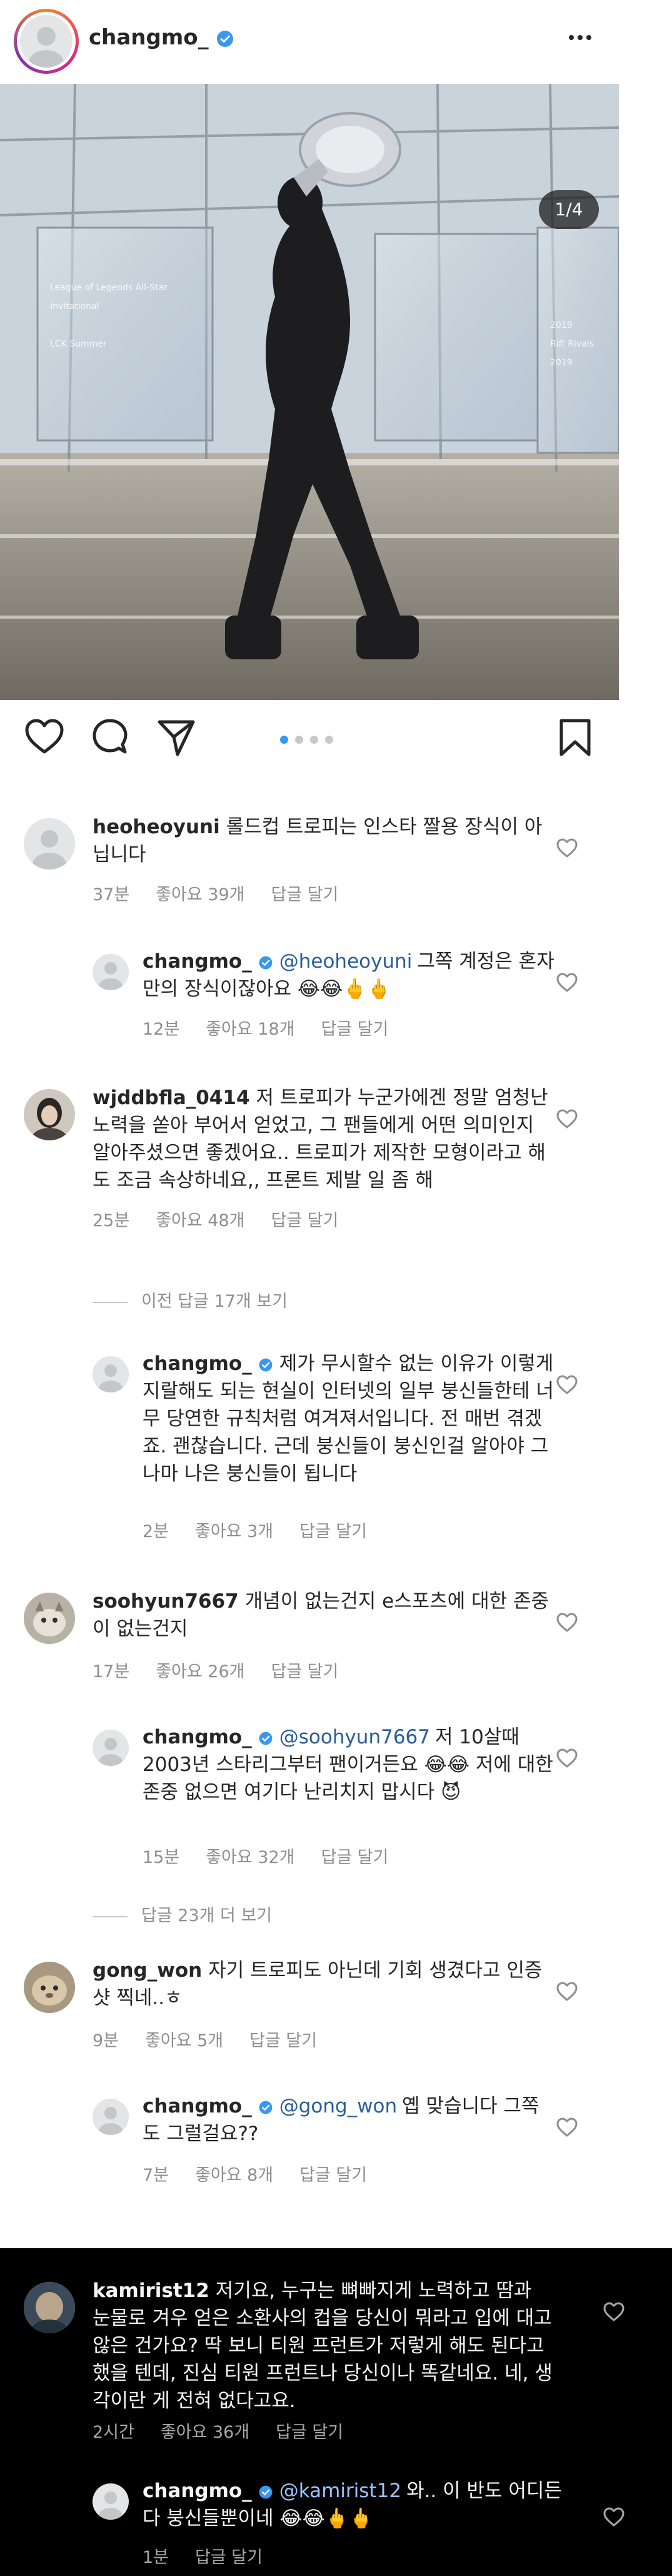 This screenshot has height=2576, width=672. I want to click on comment-body: heoheoyuni 롤드컵 트로피는 인스타 짤용 장식이 아닙니다, so click(324, 840).